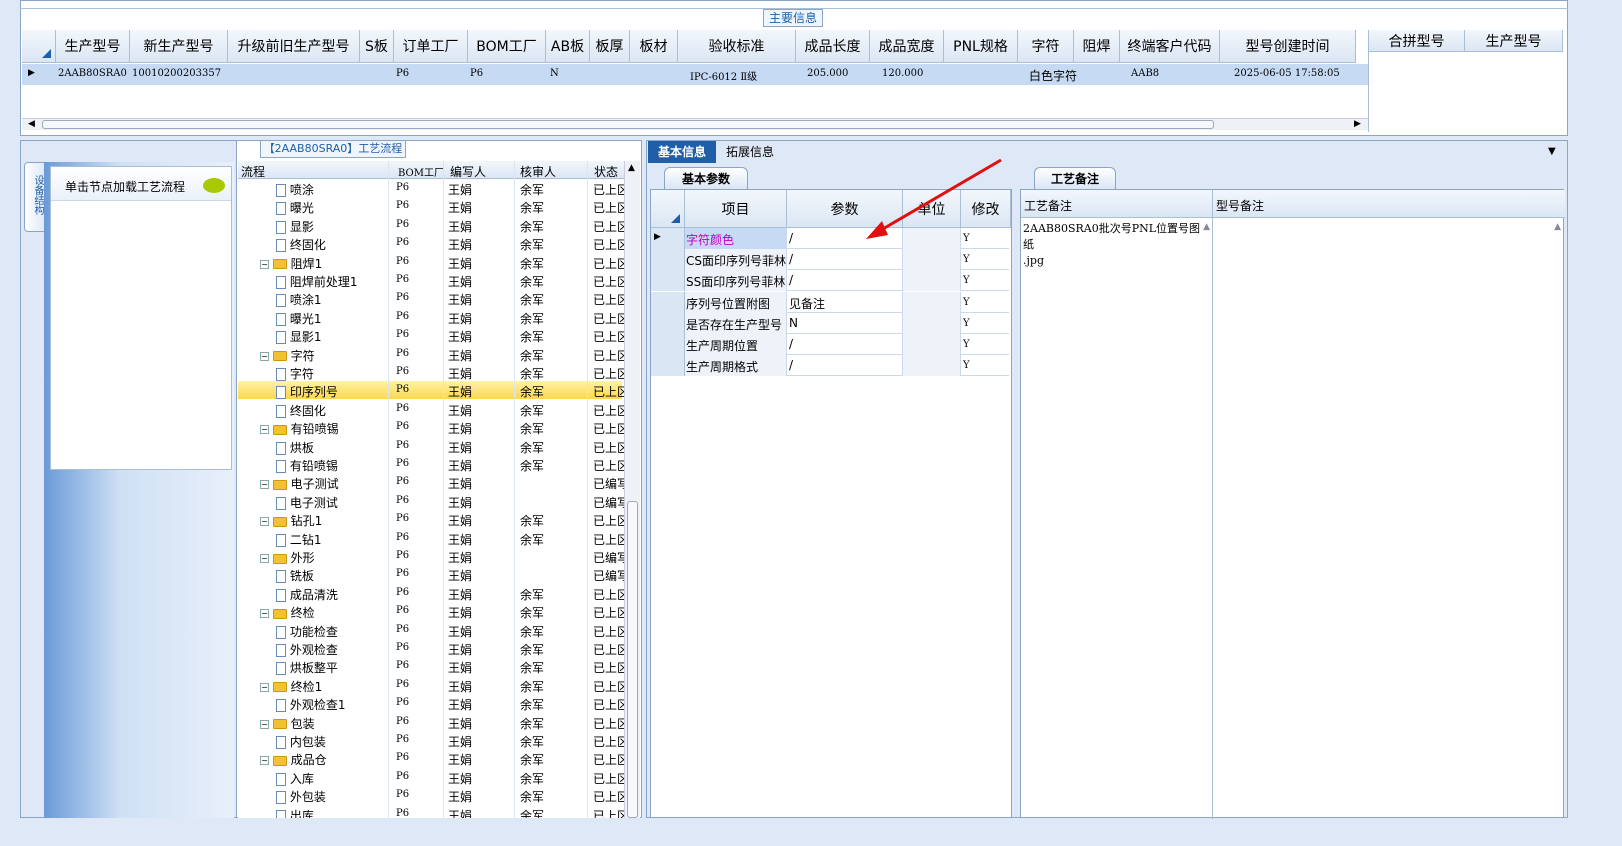 The width and height of the screenshot is (1622, 846). Describe the element at coordinates (1514, 41) in the screenshot. I see `production-model-header: 生产型号` at that location.